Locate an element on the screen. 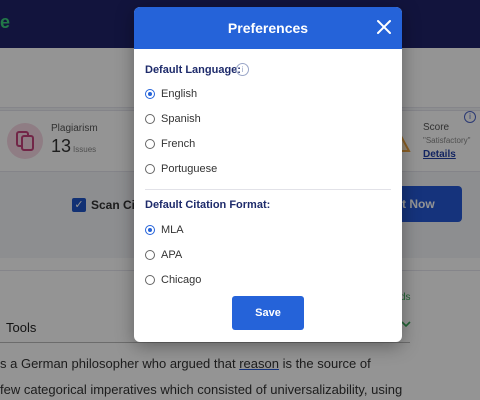 The width and height of the screenshot is (480, 400). info-icon: i is located at coordinates (242, 69).